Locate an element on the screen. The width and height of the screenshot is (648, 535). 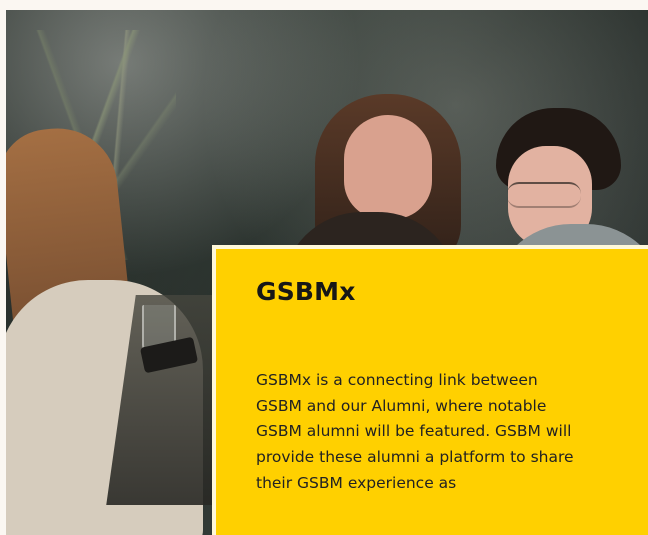
glasses-icon is located at coordinates (544, 195).